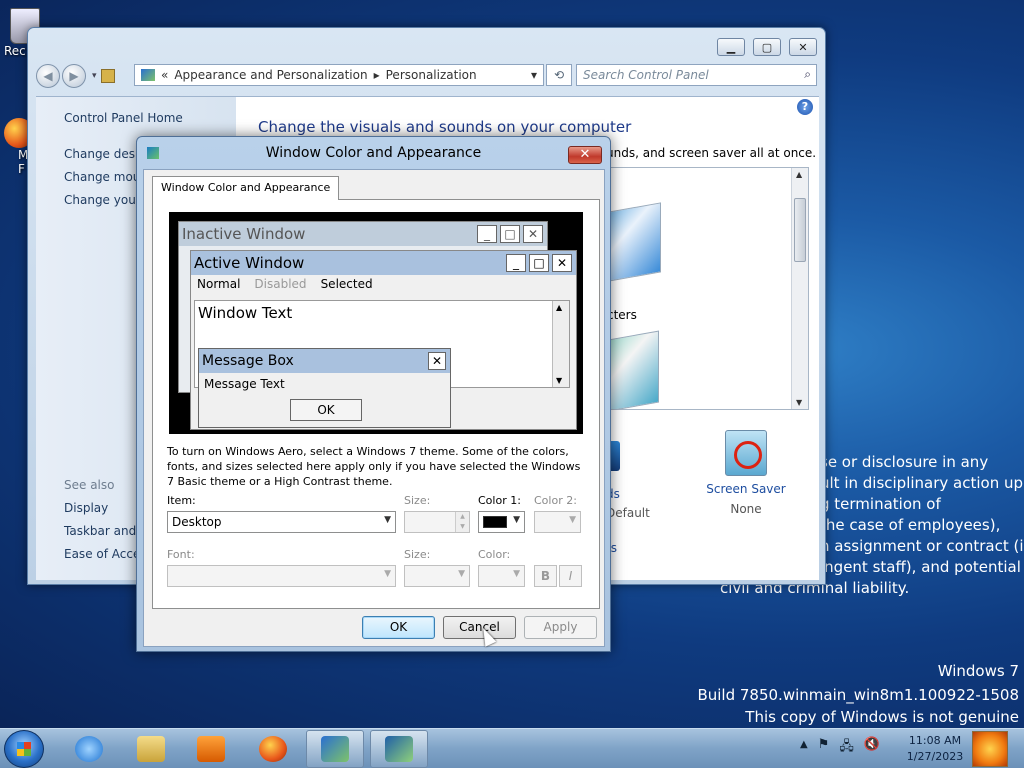  I want to click on item-value: Desktop, so click(197, 522).